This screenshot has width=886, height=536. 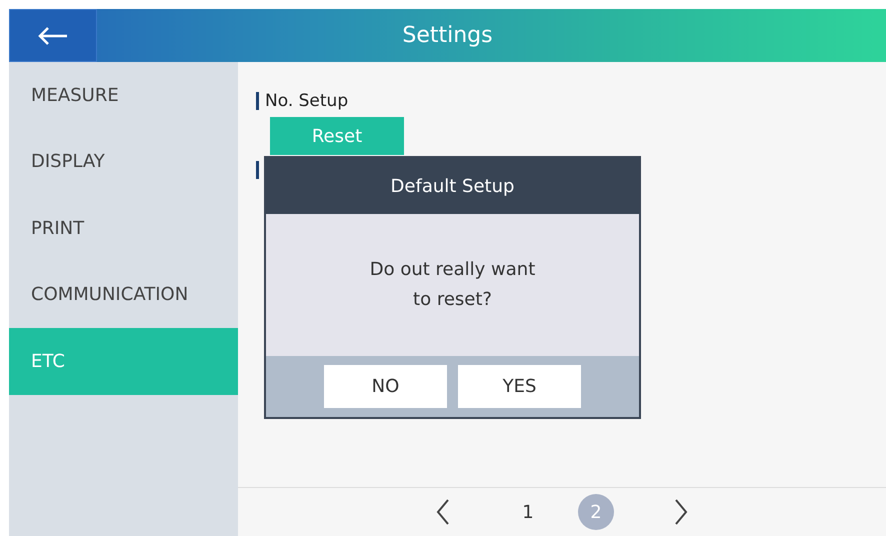 What do you see at coordinates (123, 161) in the screenshot?
I see `sidebar-item: DISPLAY` at bounding box center [123, 161].